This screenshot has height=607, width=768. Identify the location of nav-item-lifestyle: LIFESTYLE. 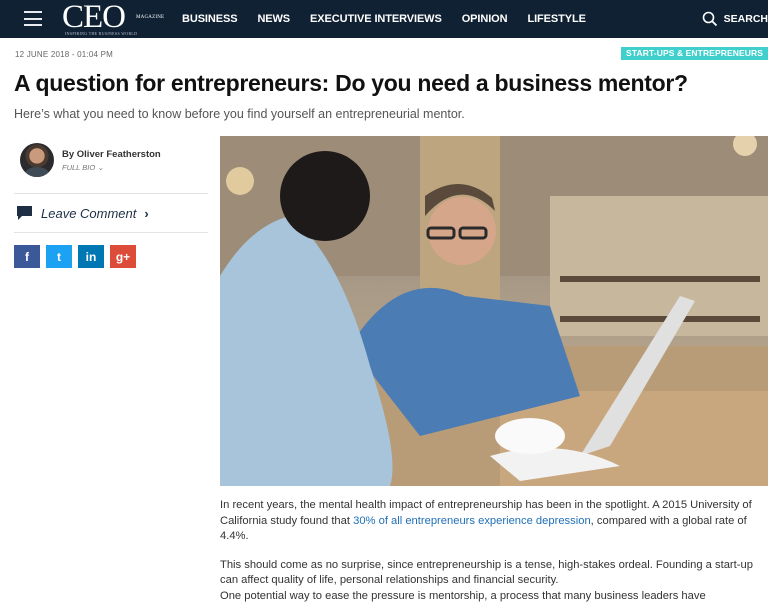
(556, 19).